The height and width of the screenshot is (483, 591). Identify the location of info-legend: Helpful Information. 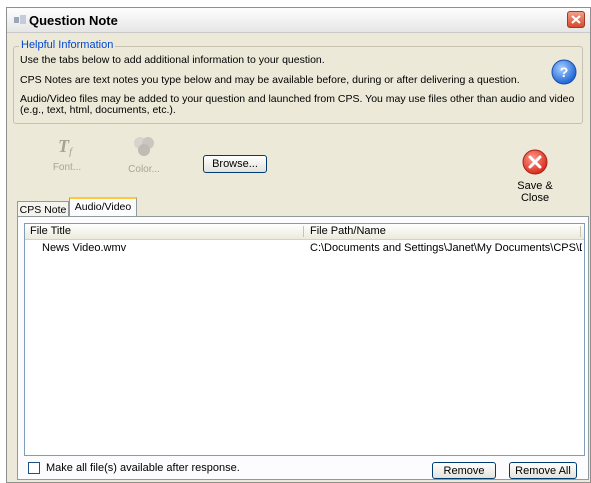
(67, 45).